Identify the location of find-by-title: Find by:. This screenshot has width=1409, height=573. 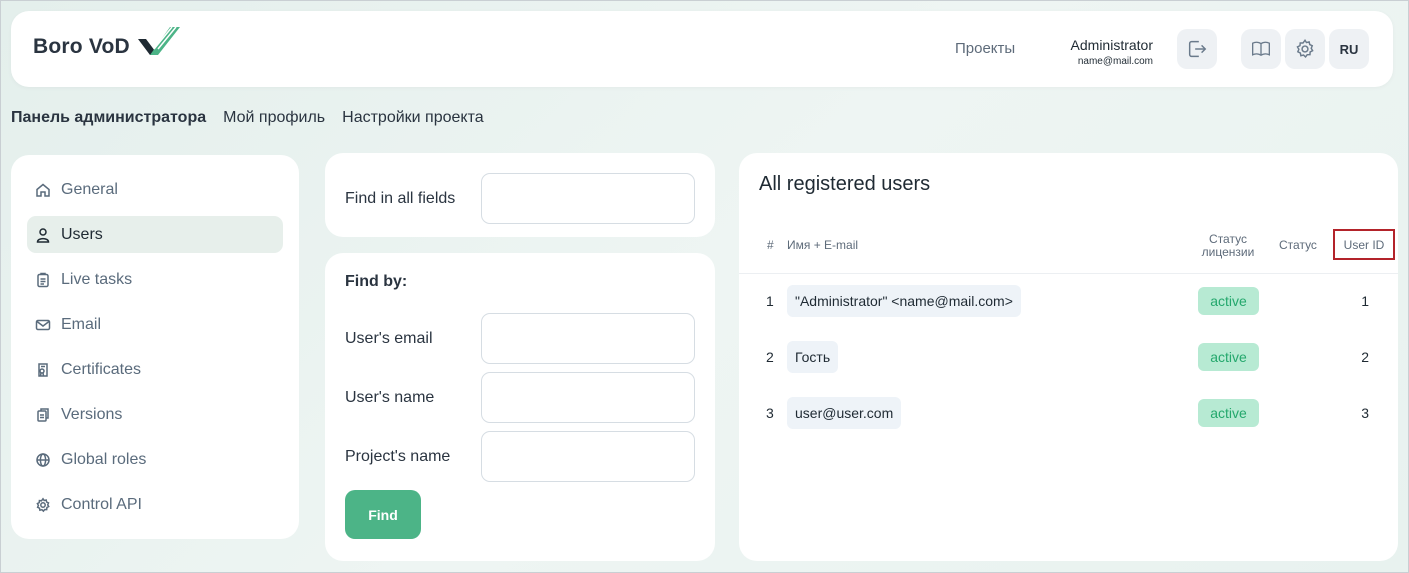
(376, 281).